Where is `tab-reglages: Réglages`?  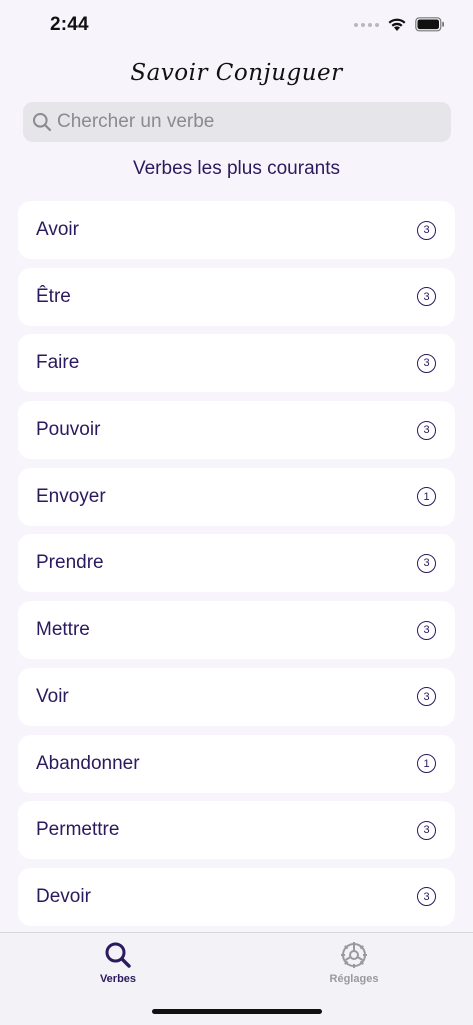
tab-reglages: Réglages is located at coordinates (354, 962).